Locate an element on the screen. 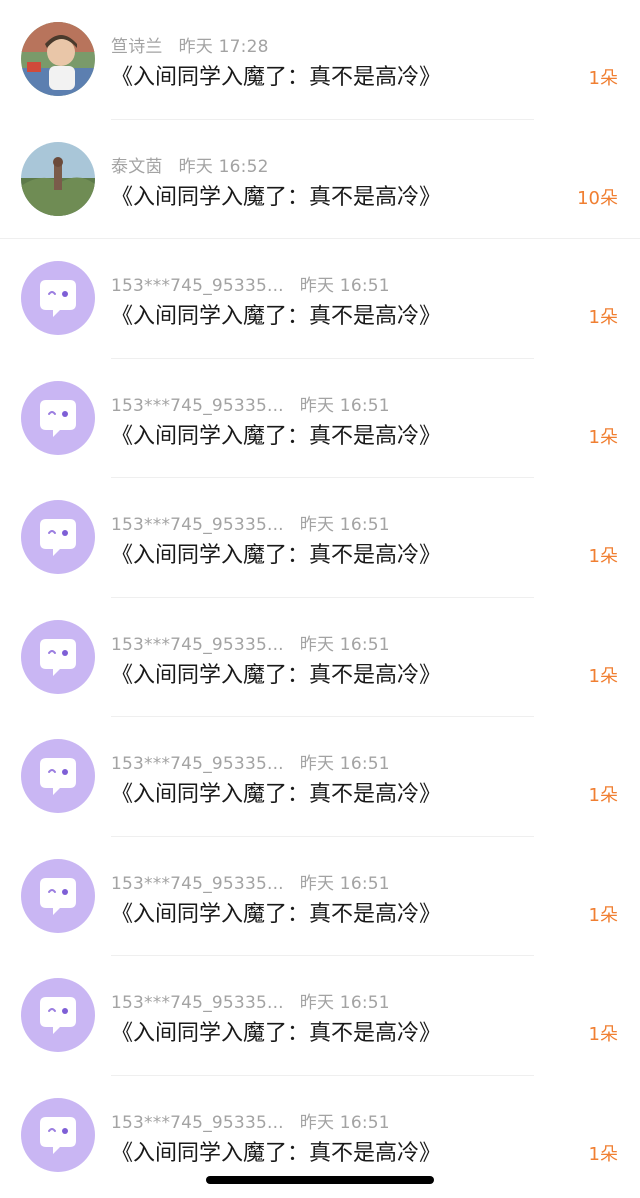 Image resolution: width=640 pixels, height=1198 pixels. list-item: 笪诗兰 昨天 17:28 《入间同学入魔了：真不是高冷》 1朵 is located at coordinates (320, 60).